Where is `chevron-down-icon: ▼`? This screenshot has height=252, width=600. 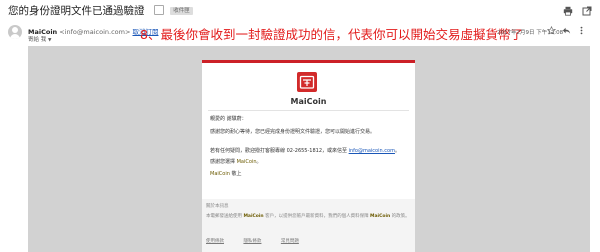
chevron-down-icon: ▼ is located at coordinates (49, 40).